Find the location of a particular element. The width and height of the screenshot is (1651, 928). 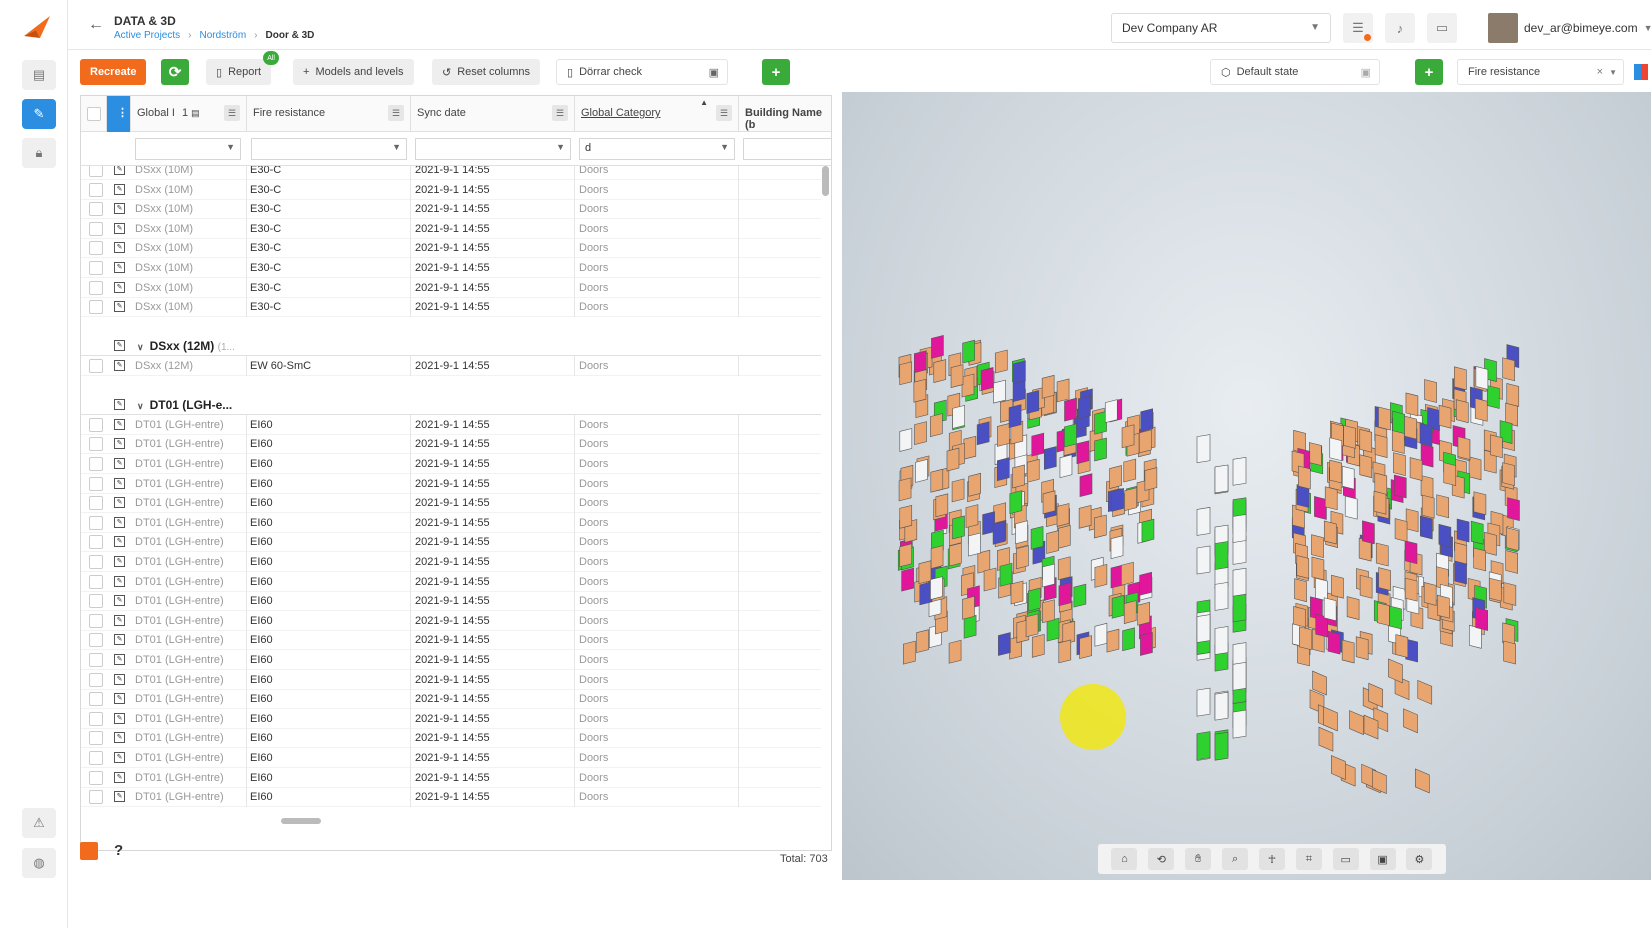

column-building-name: Building Name (b is located at coordinates (785, 114).